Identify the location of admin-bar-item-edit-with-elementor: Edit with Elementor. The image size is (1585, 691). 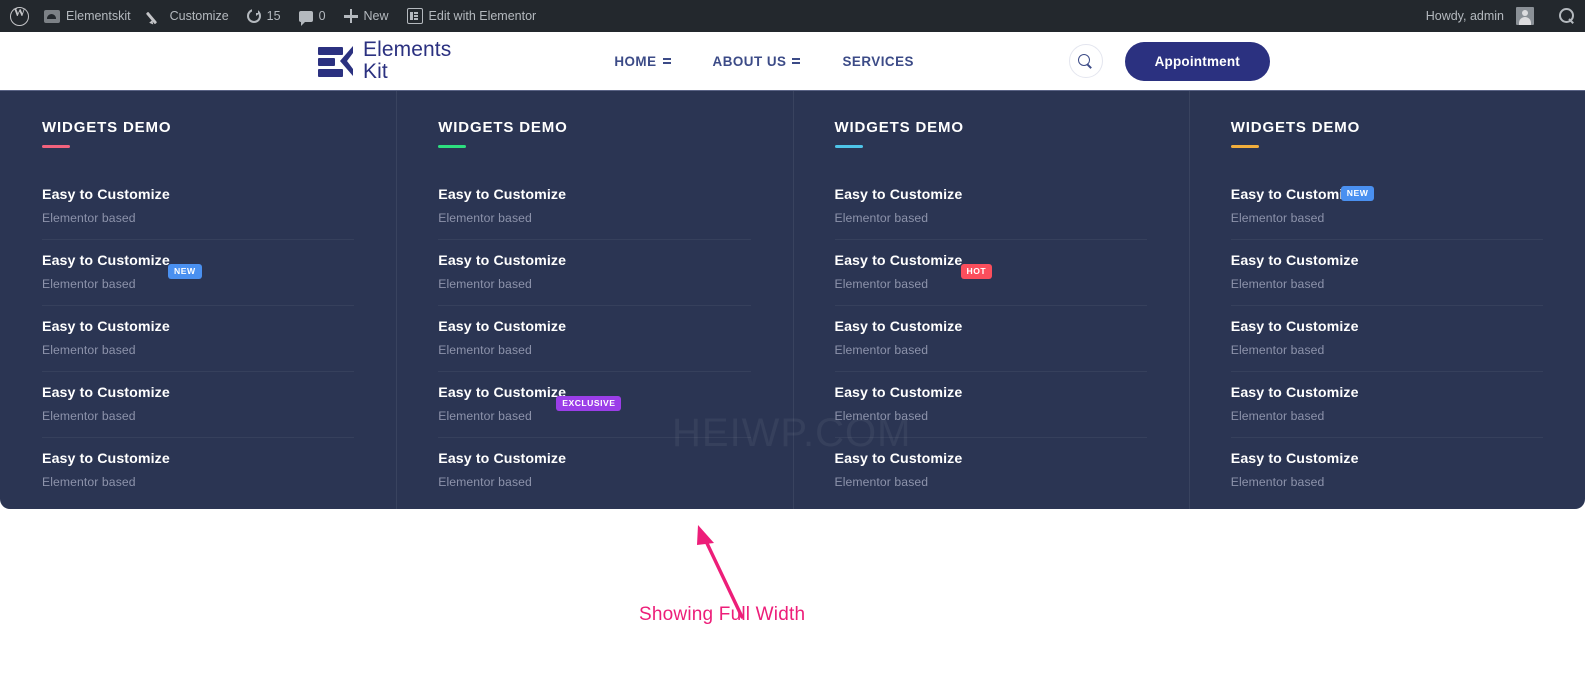
(472, 16).